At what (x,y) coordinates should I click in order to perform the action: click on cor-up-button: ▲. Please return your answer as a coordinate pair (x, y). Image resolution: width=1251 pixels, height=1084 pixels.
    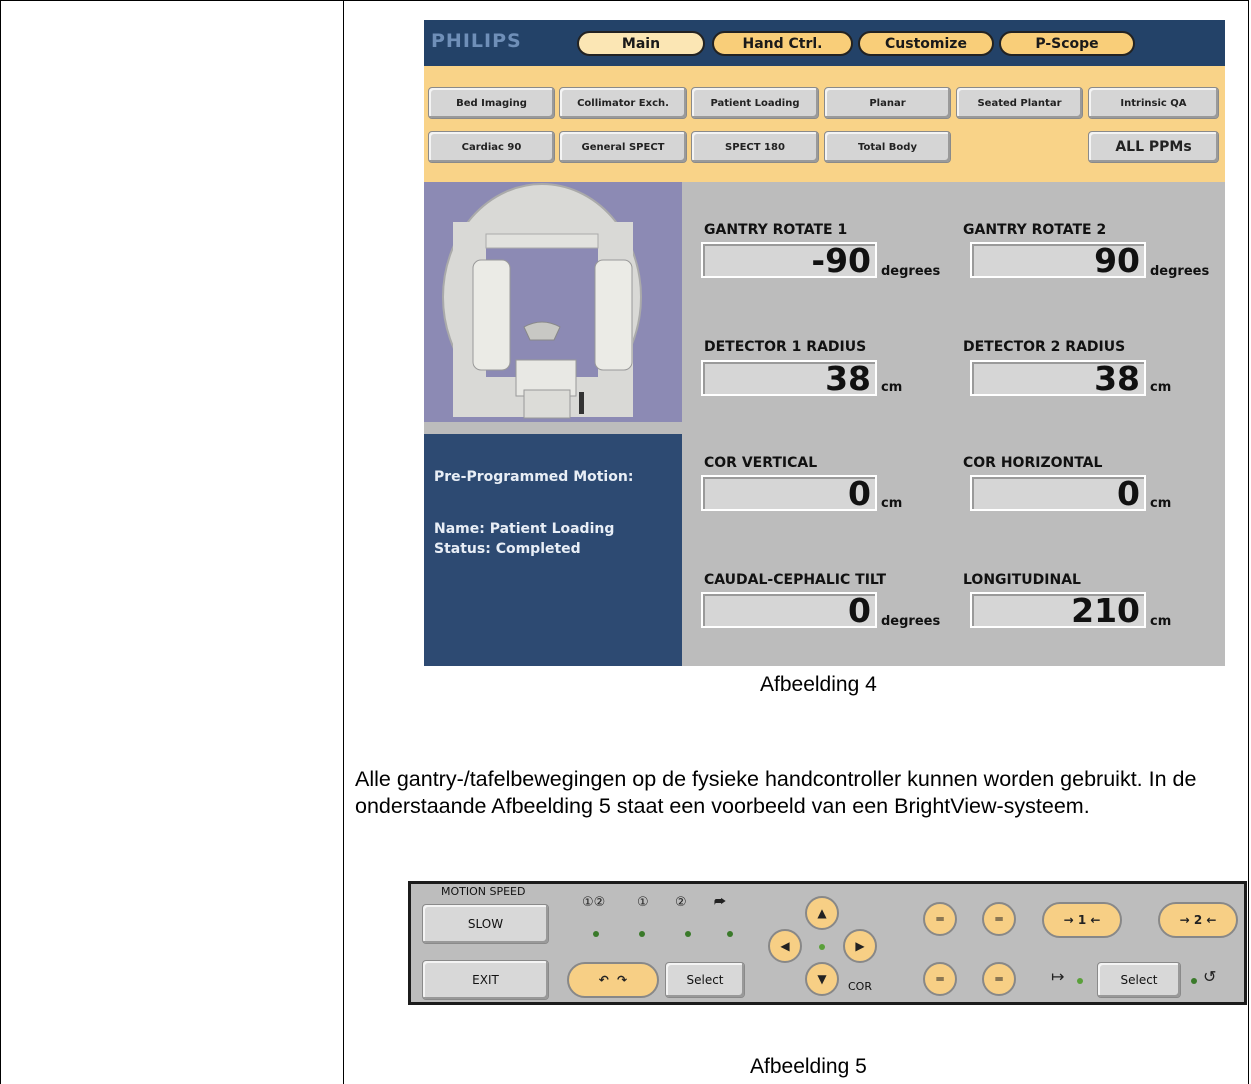
    Looking at the image, I should click on (822, 913).